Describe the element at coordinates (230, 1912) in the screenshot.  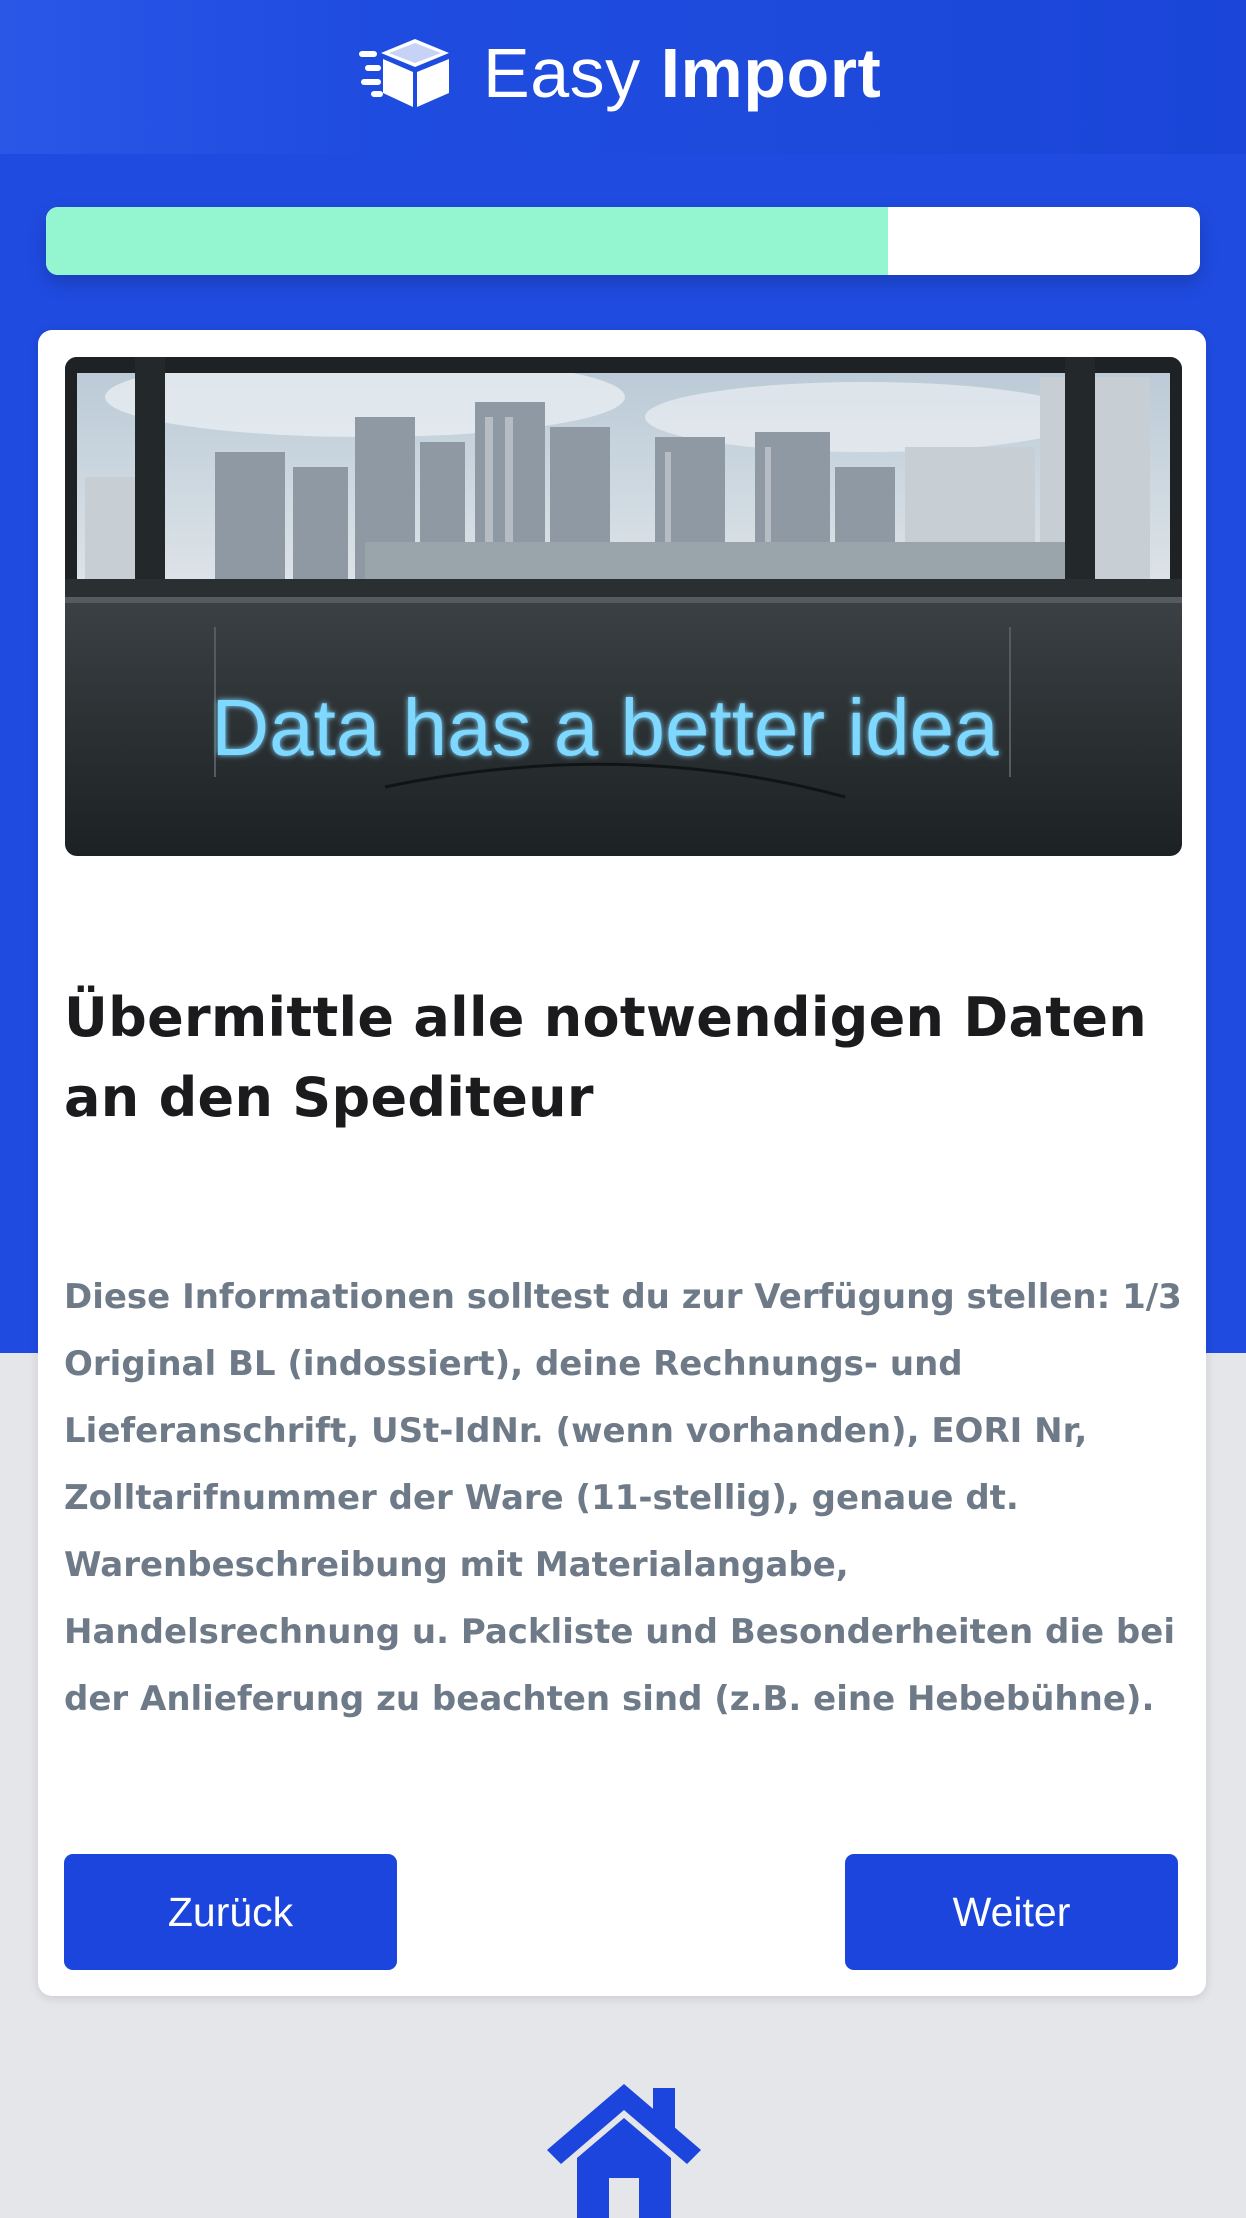
I see `back-button: Zurück` at that location.